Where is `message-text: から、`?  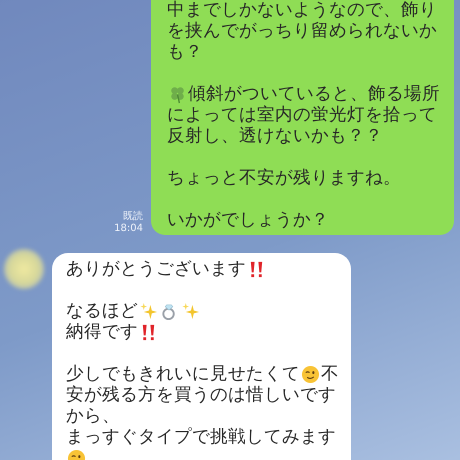
message-text: から、 is located at coordinates (93, 416).